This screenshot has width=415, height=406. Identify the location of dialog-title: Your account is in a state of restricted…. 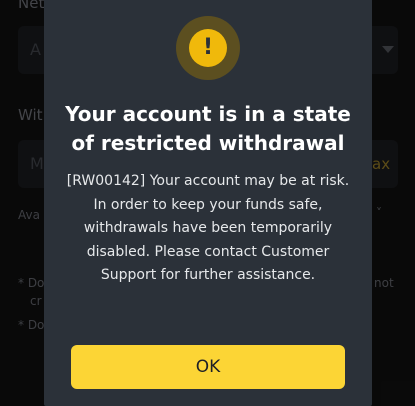
(208, 128).